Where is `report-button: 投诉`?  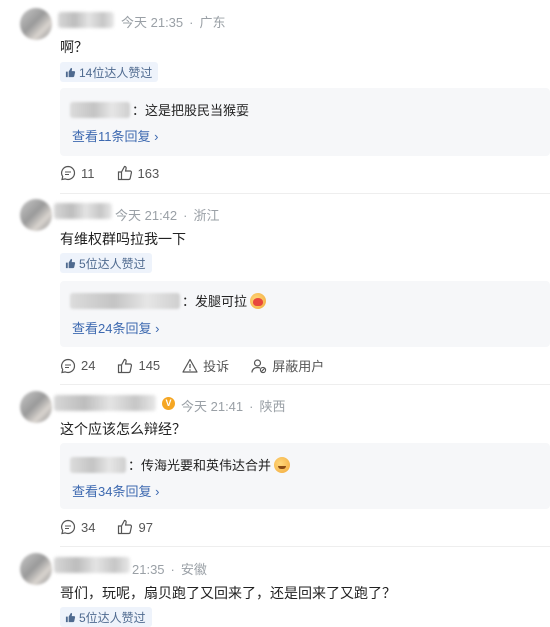
report-button: 投诉 is located at coordinates (205, 365).